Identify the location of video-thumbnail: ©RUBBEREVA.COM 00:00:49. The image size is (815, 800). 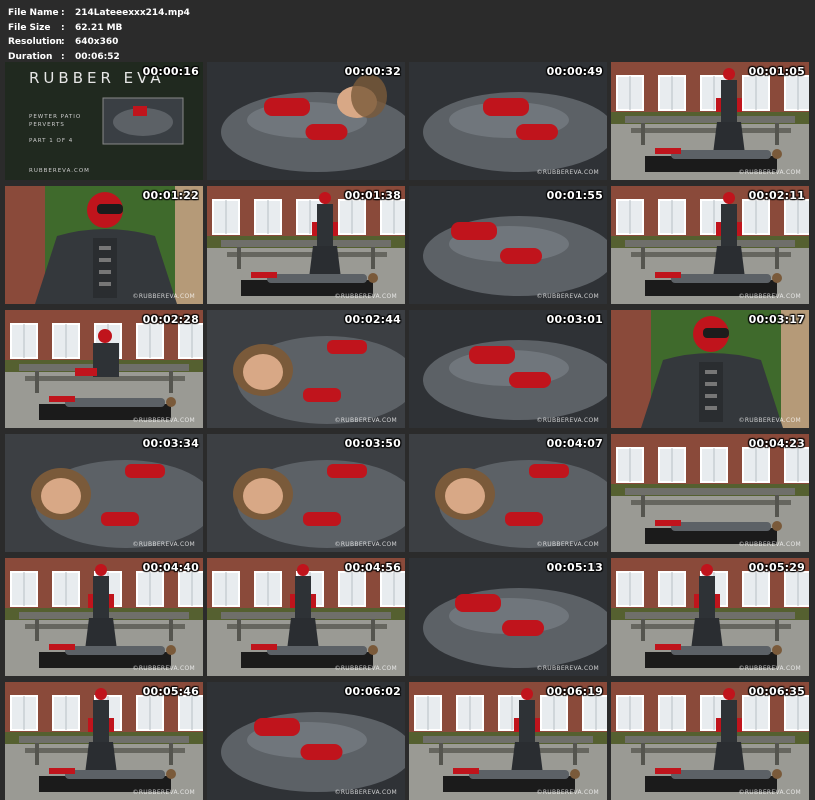
(508, 121).